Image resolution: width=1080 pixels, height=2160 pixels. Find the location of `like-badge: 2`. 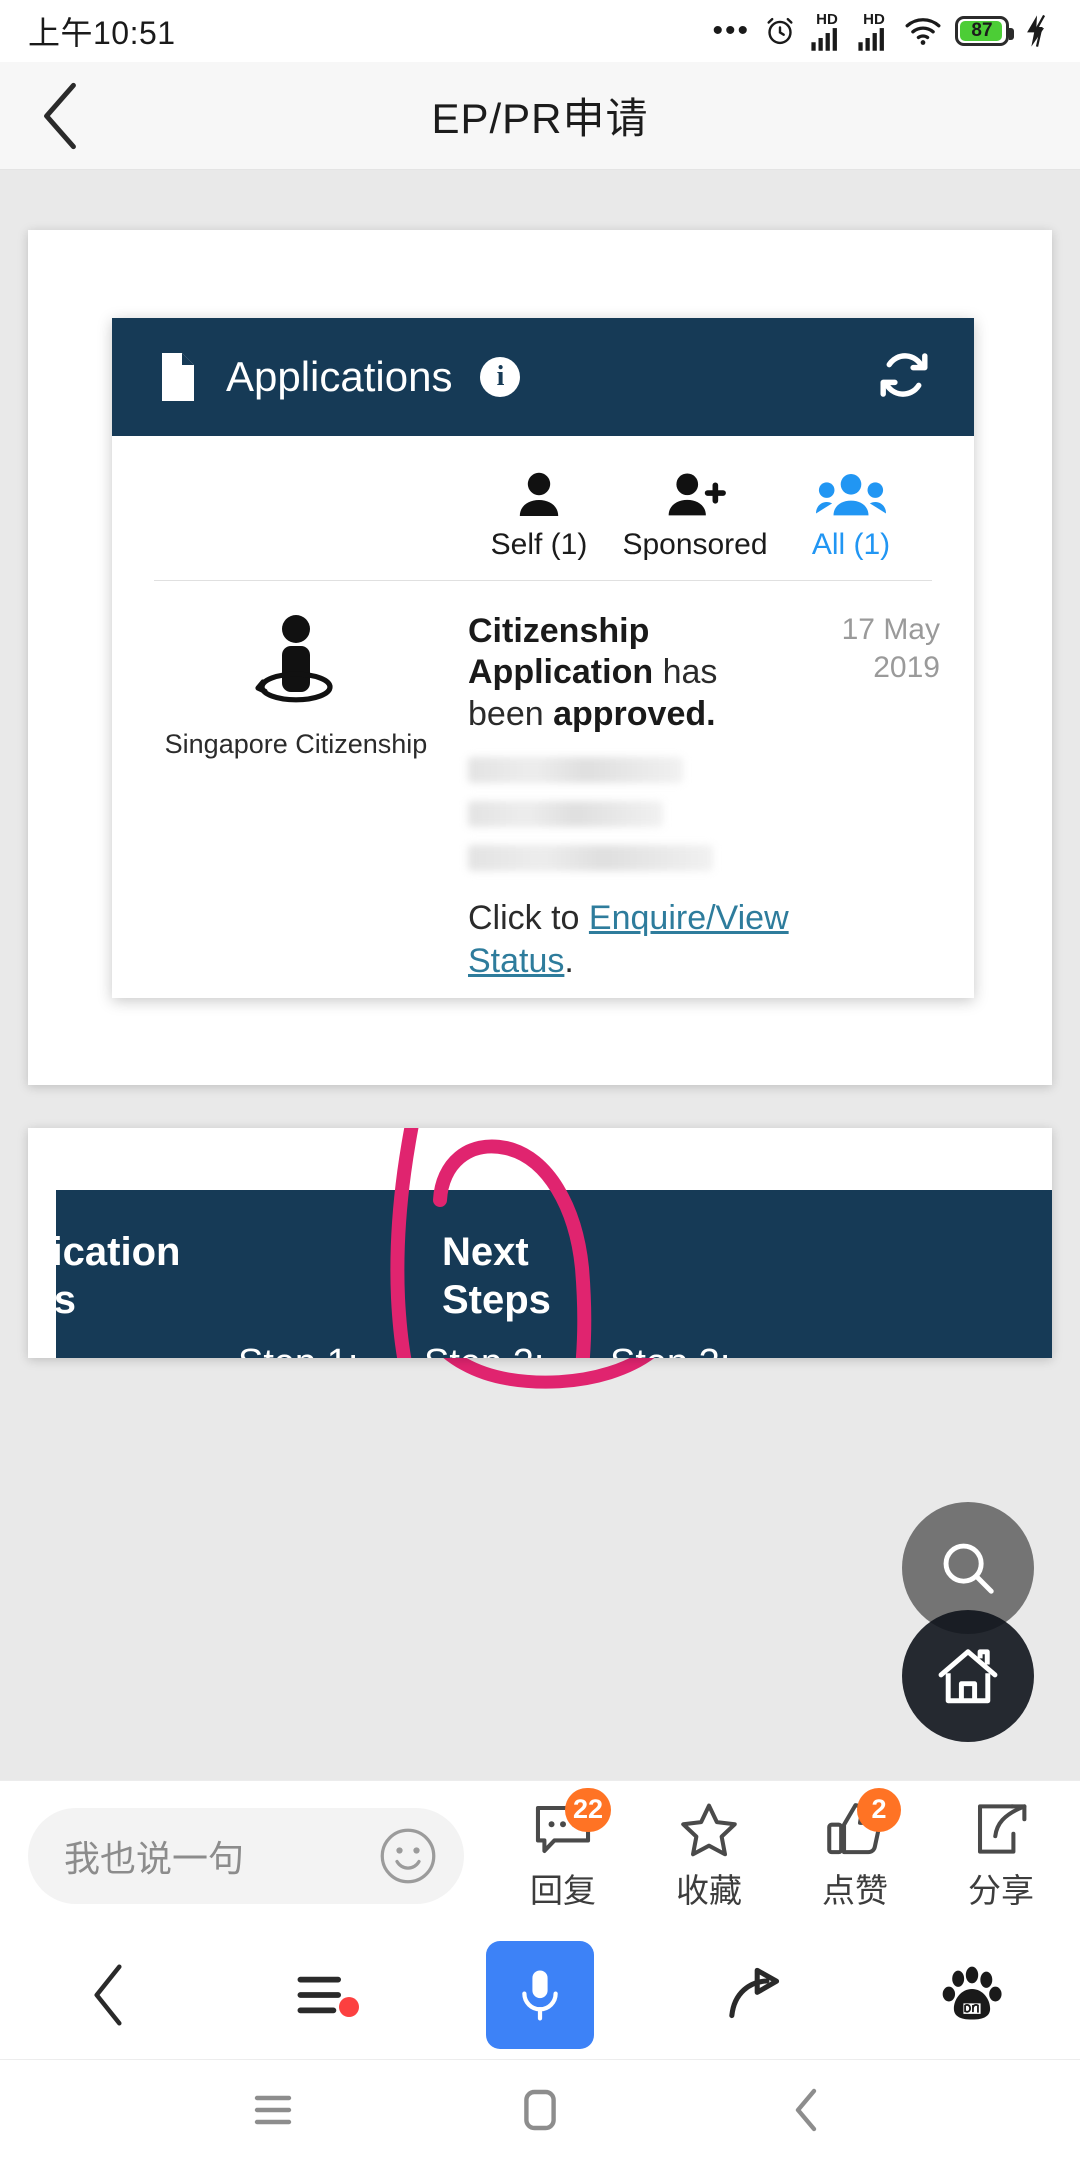

like-badge: 2 is located at coordinates (879, 1809).